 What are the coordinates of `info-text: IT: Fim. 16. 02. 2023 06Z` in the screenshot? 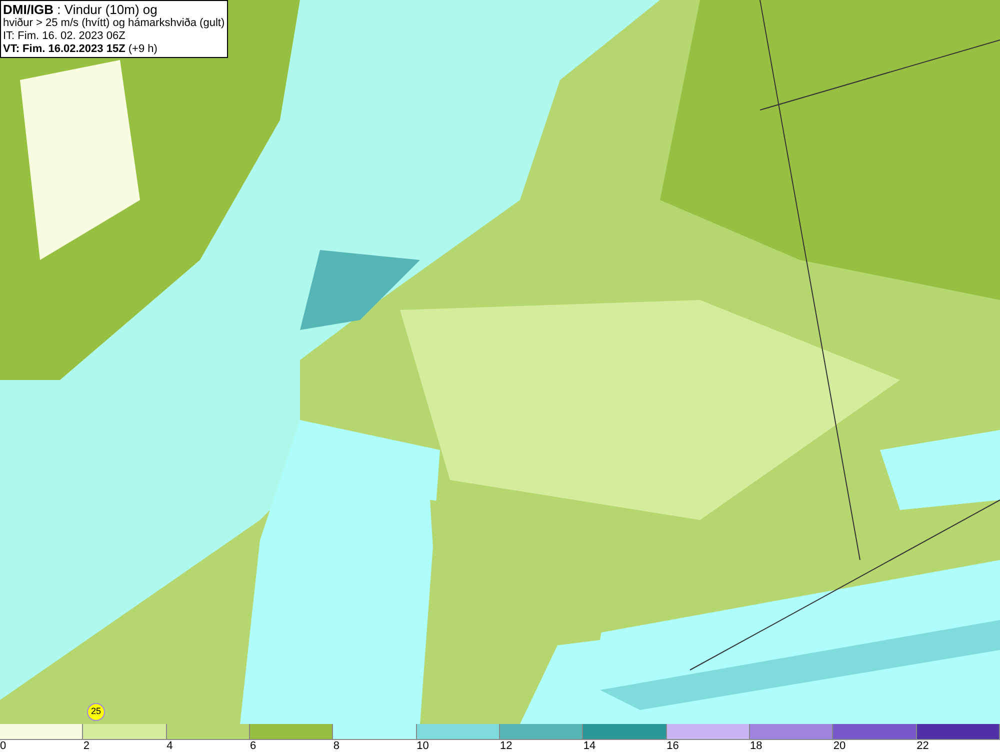 It's located at (64, 36).